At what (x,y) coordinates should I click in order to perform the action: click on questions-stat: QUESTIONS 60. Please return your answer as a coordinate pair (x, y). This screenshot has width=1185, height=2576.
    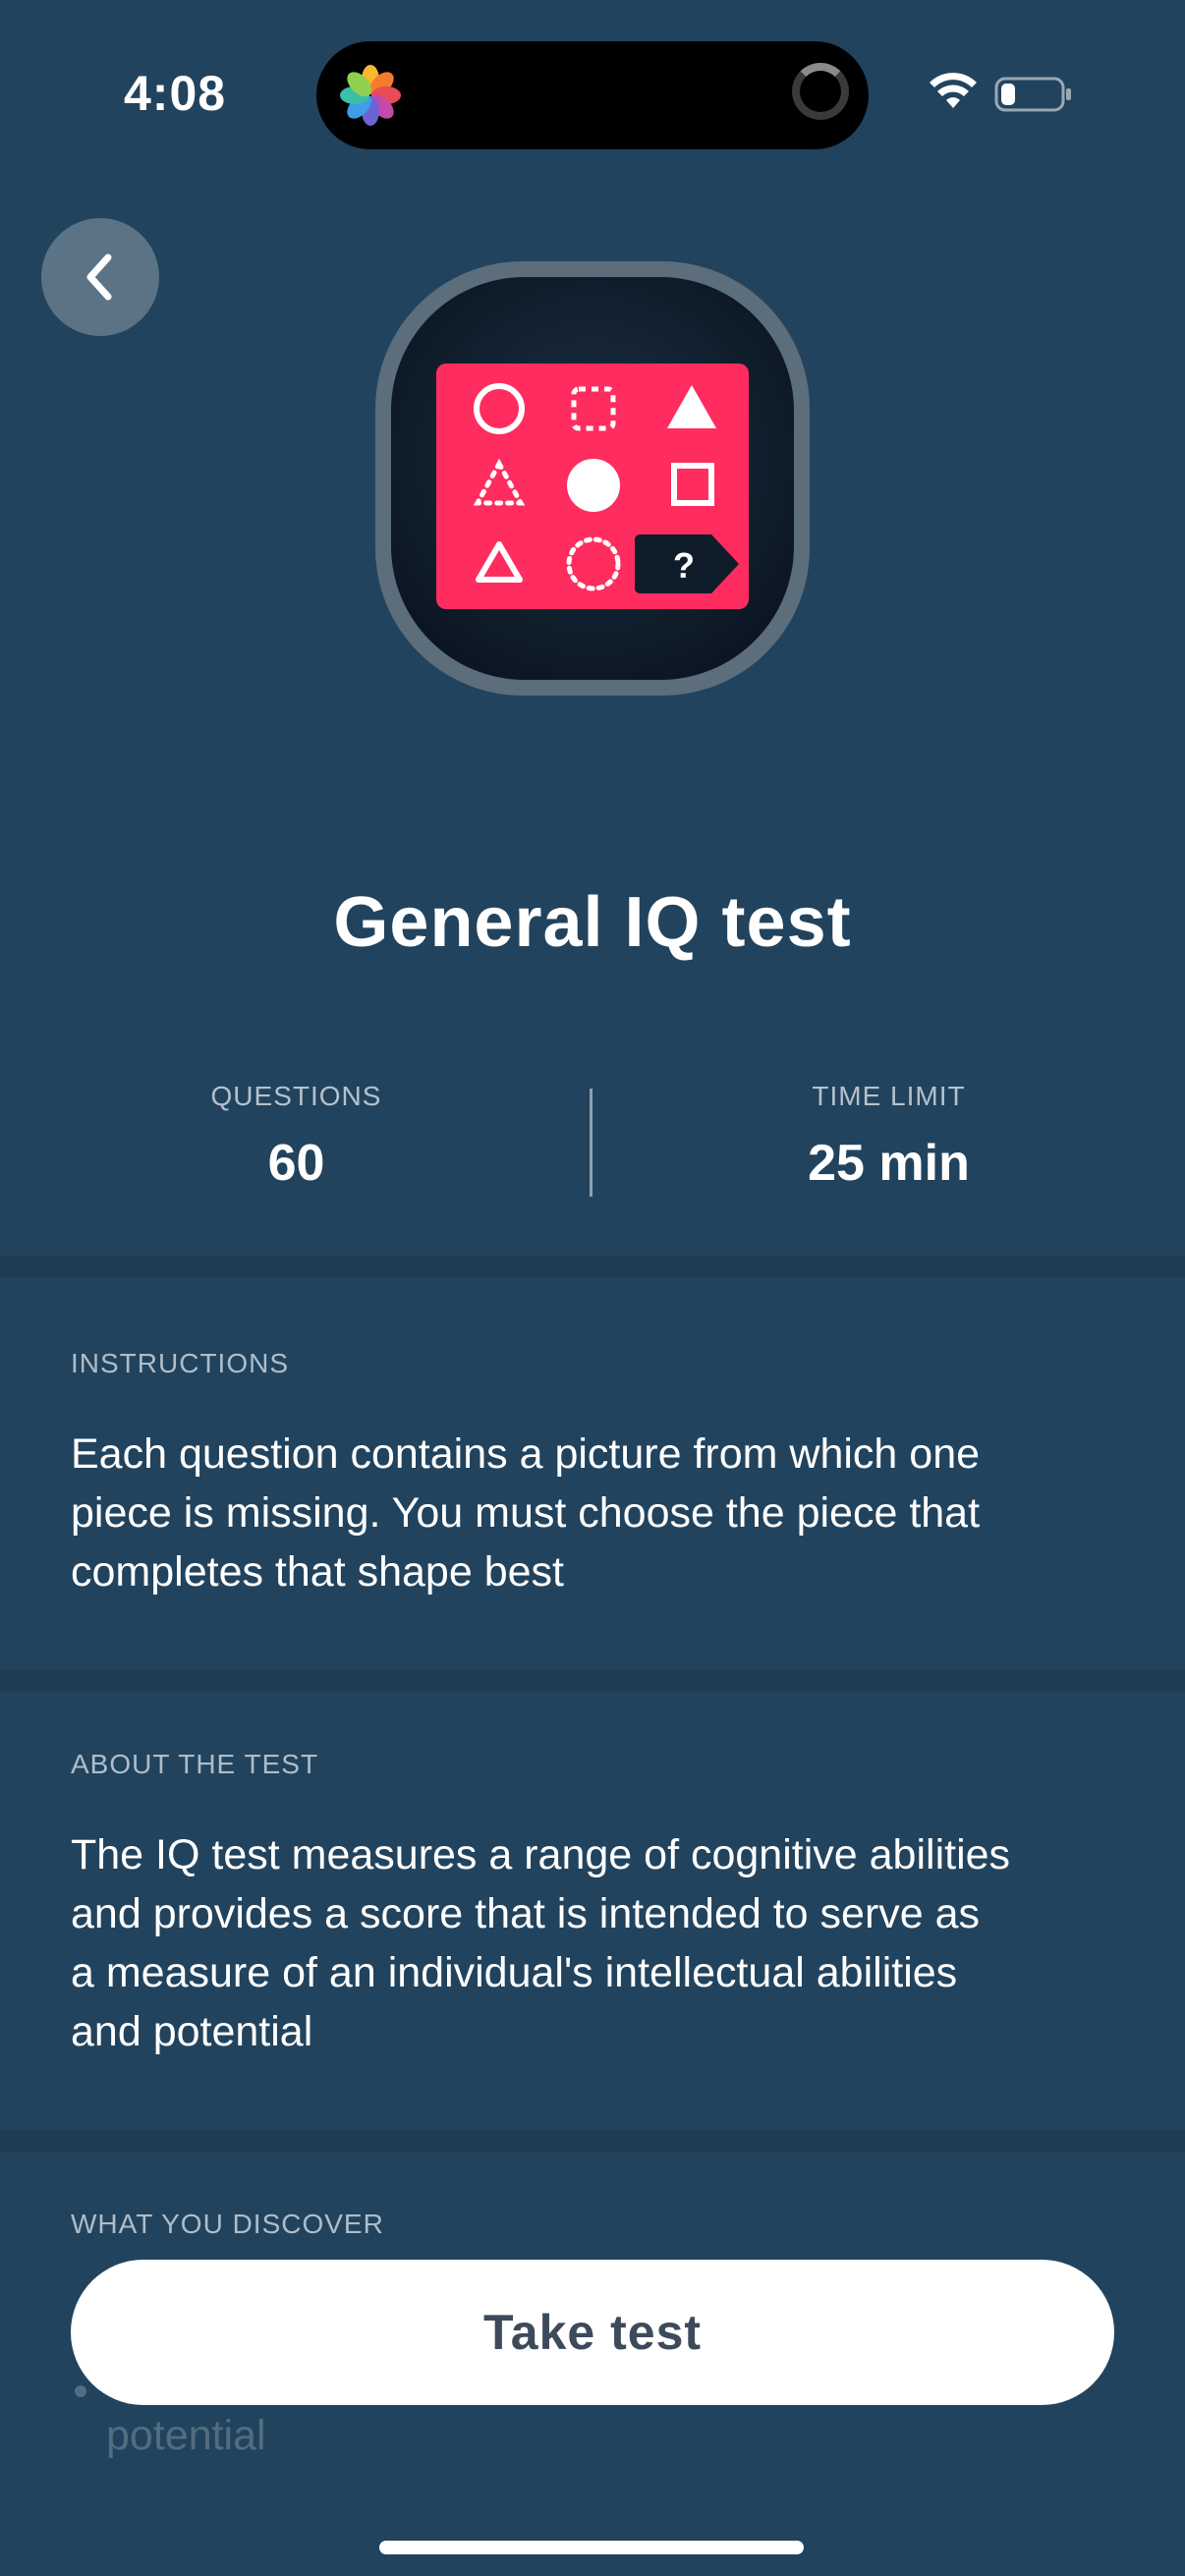
    Looking at the image, I should click on (296, 1137).